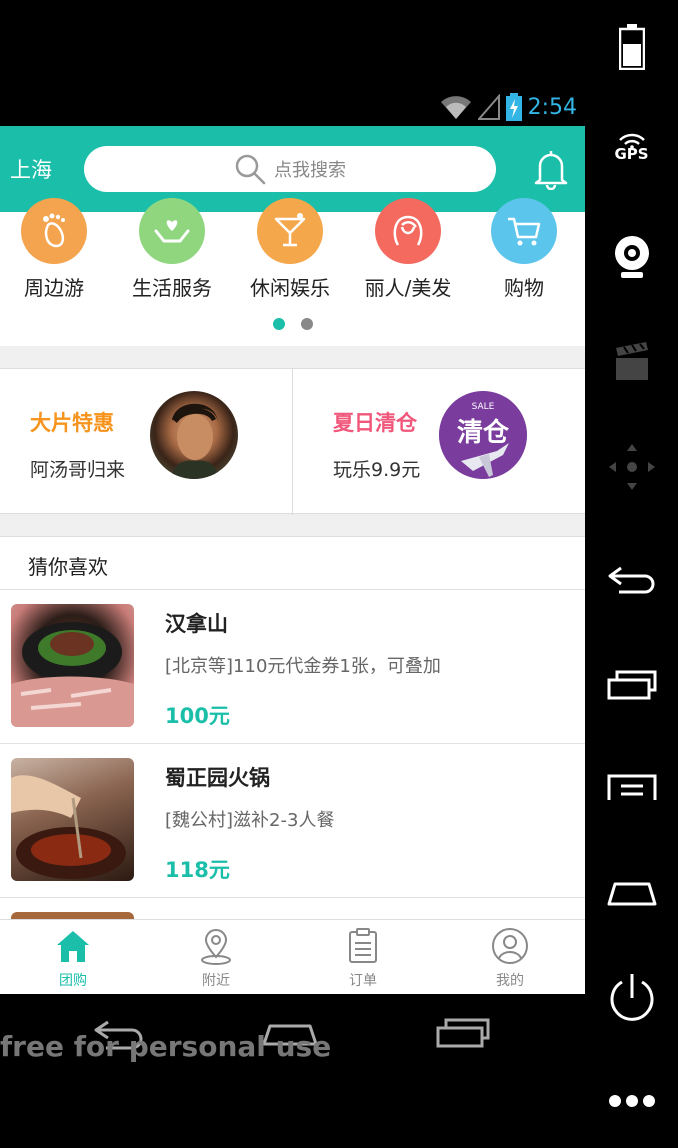 The height and width of the screenshot is (1148, 678). Describe the element at coordinates (551, 169) in the screenshot. I see `bell-icon` at that location.